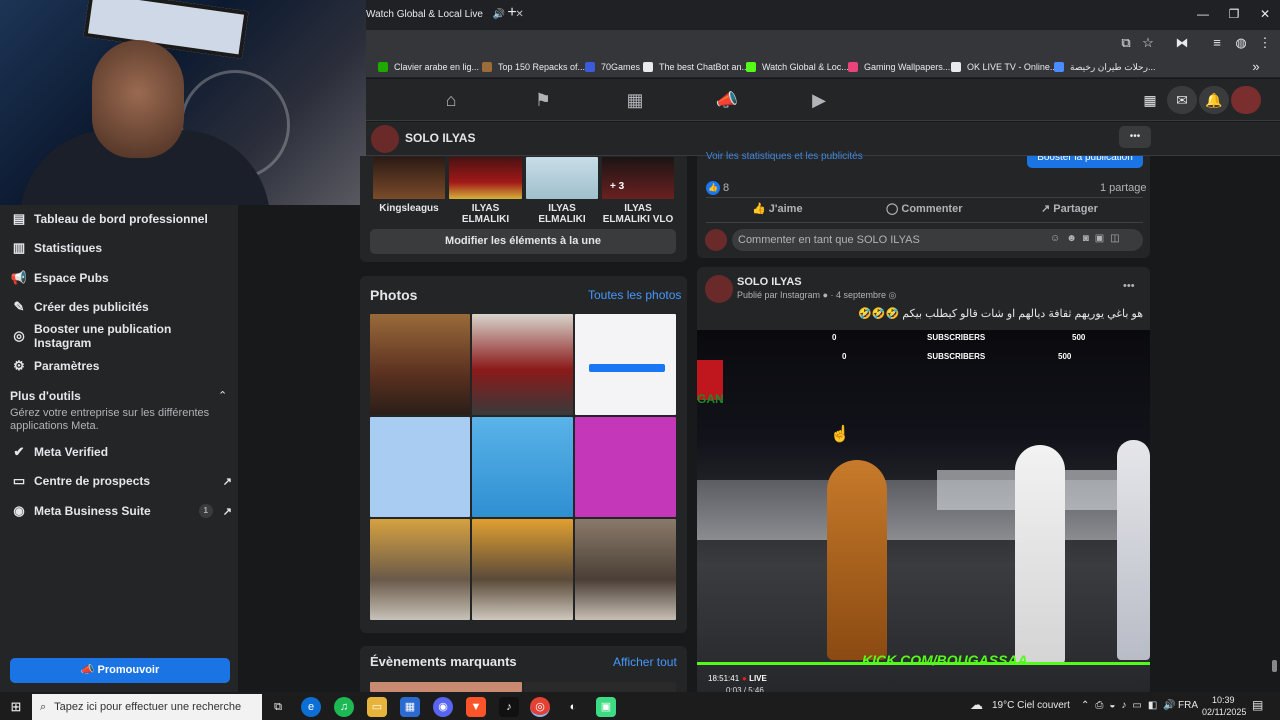 The width and height of the screenshot is (1280, 720). What do you see at coordinates (769, 282) in the screenshot?
I see `post-2-author: SOLO ILYAS` at bounding box center [769, 282].